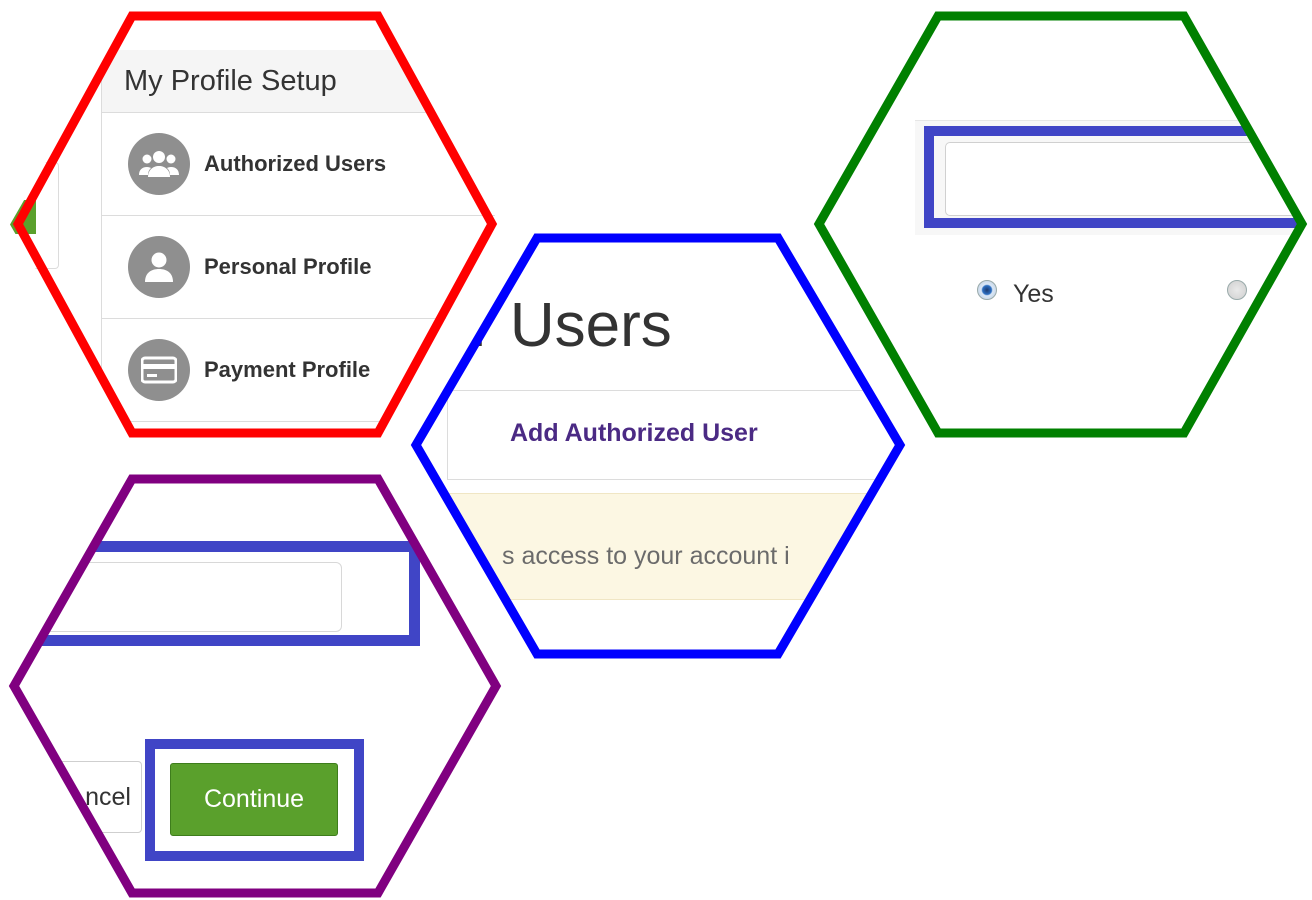 The image size is (1312, 900). Describe the element at coordinates (634, 433) in the screenshot. I see `tab-label: Add Authorized User` at that location.